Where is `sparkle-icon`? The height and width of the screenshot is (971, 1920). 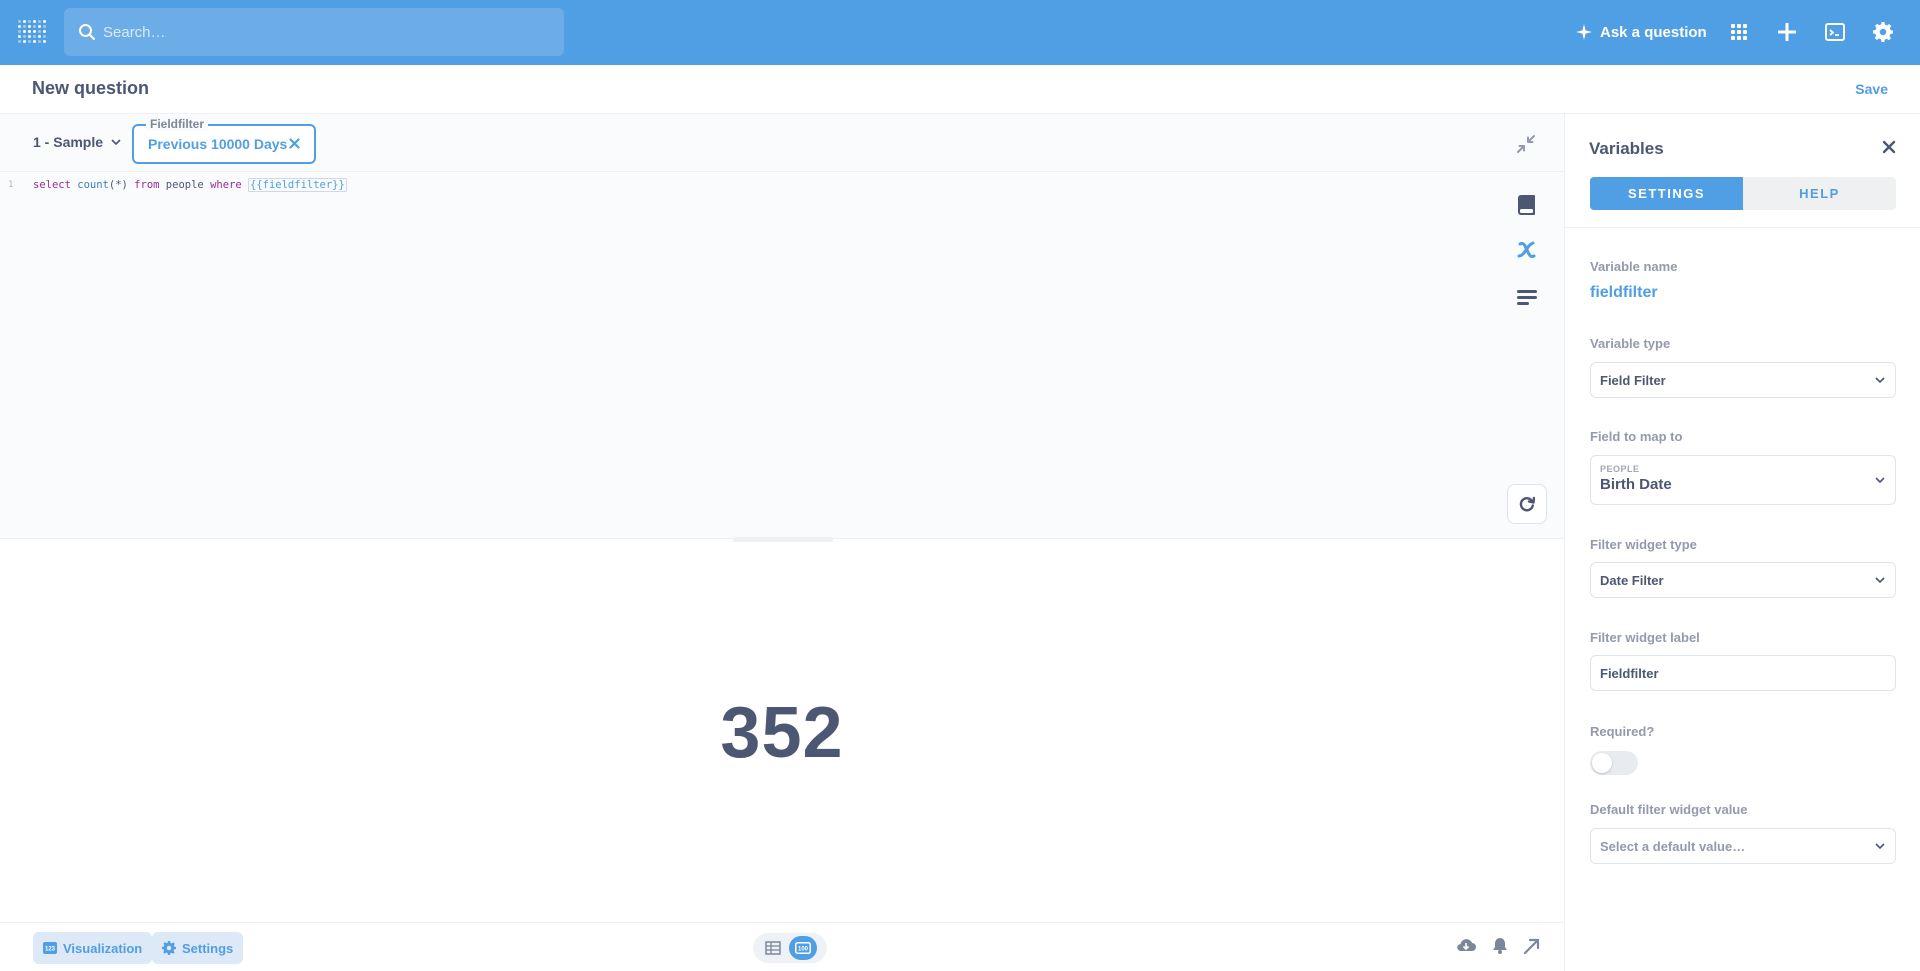
sparkle-icon is located at coordinates (1584, 32).